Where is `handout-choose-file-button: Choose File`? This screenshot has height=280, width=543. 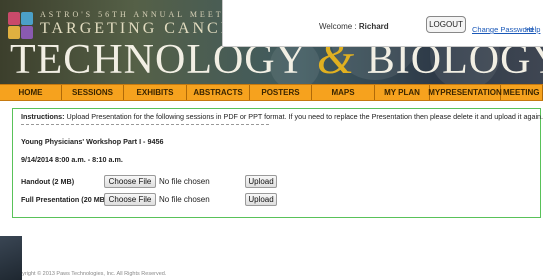 handout-choose-file-button: Choose File is located at coordinates (130, 181).